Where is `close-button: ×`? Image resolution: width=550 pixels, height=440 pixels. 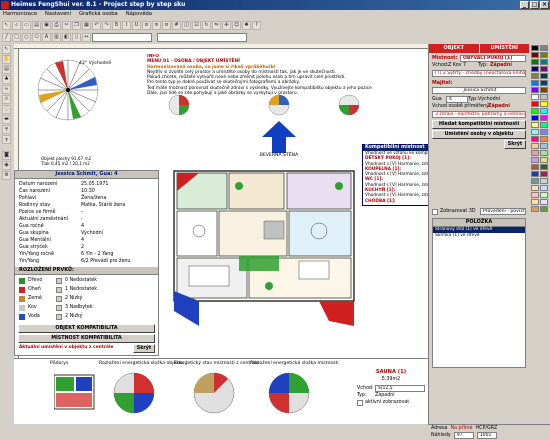 close-button: × is located at coordinates (544, 5).